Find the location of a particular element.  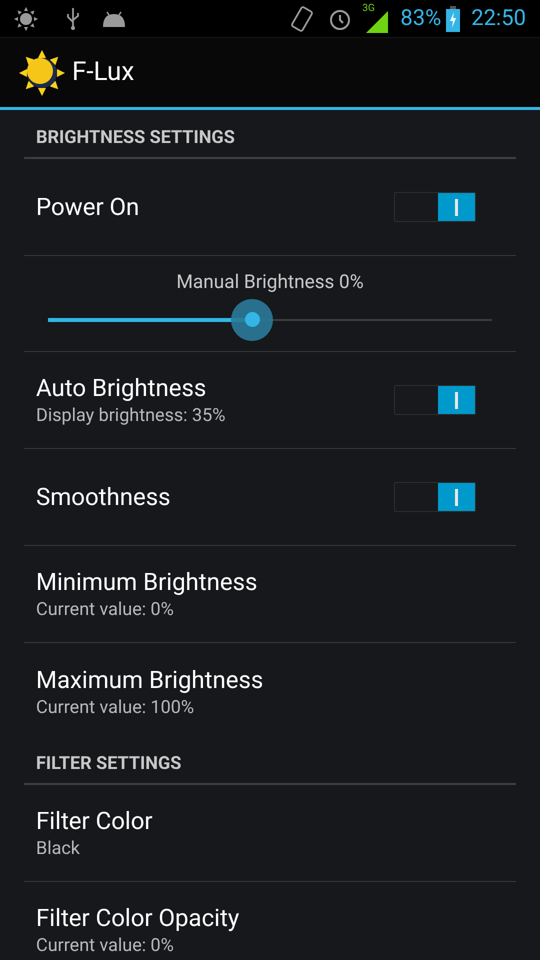

brightness-slider is located at coordinates (270, 320).